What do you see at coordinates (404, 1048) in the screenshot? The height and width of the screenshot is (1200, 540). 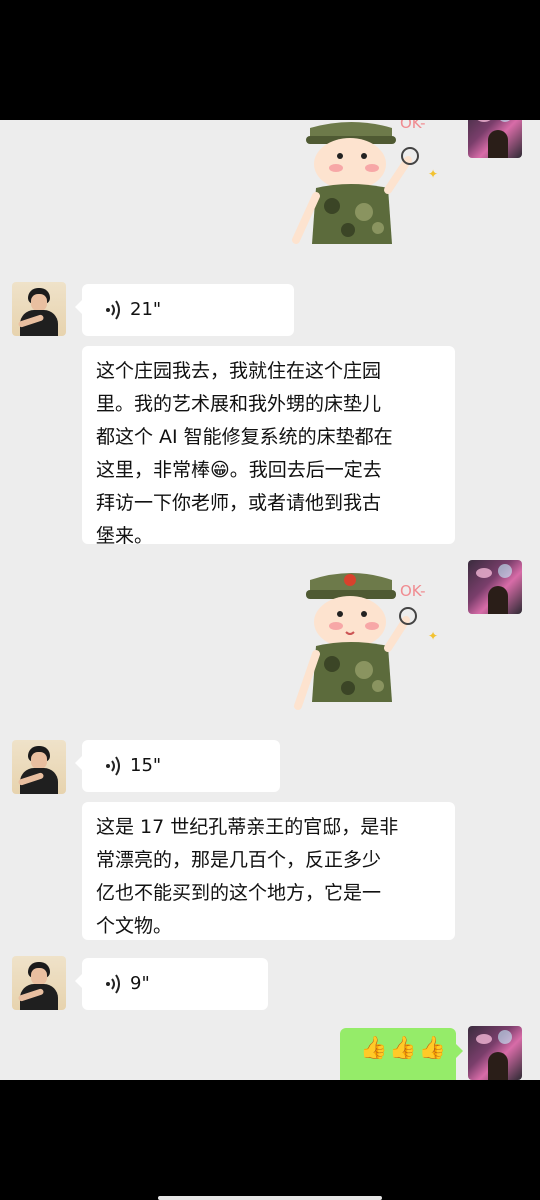 I see `thumbs-up-emoji: 👍👍👍` at bounding box center [404, 1048].